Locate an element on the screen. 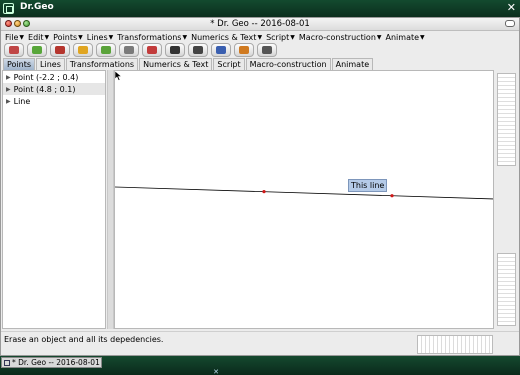 This screenshot has height=375, width=520. redo-icon is located at coordinates (106, 50).